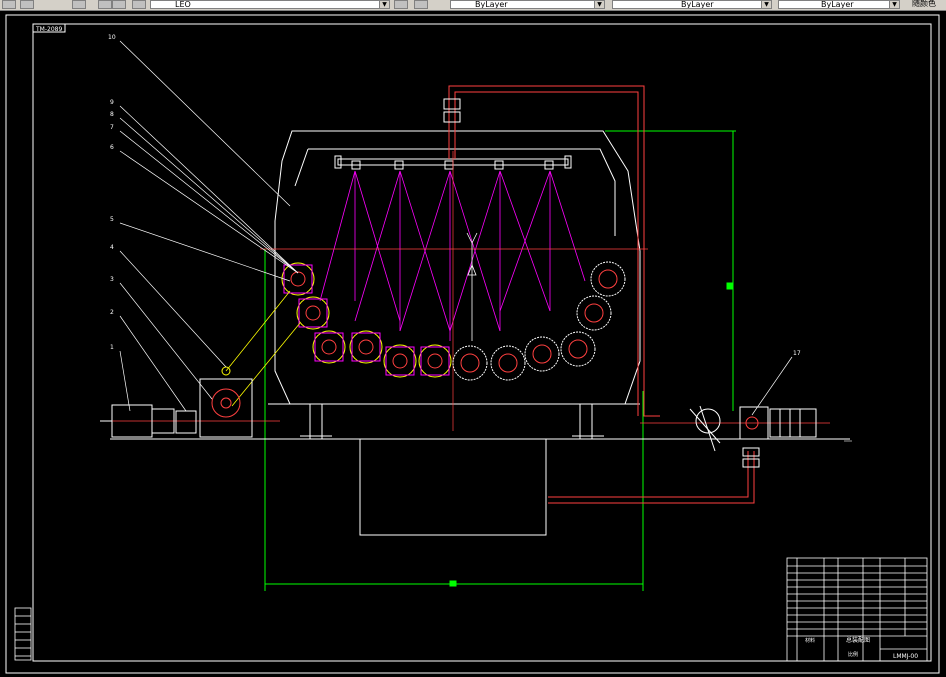 The height and width of the screenshot is (677, 946). Describe the element at coordinates (79, 4) in the screenshot. I see `layers-icon` at that location.